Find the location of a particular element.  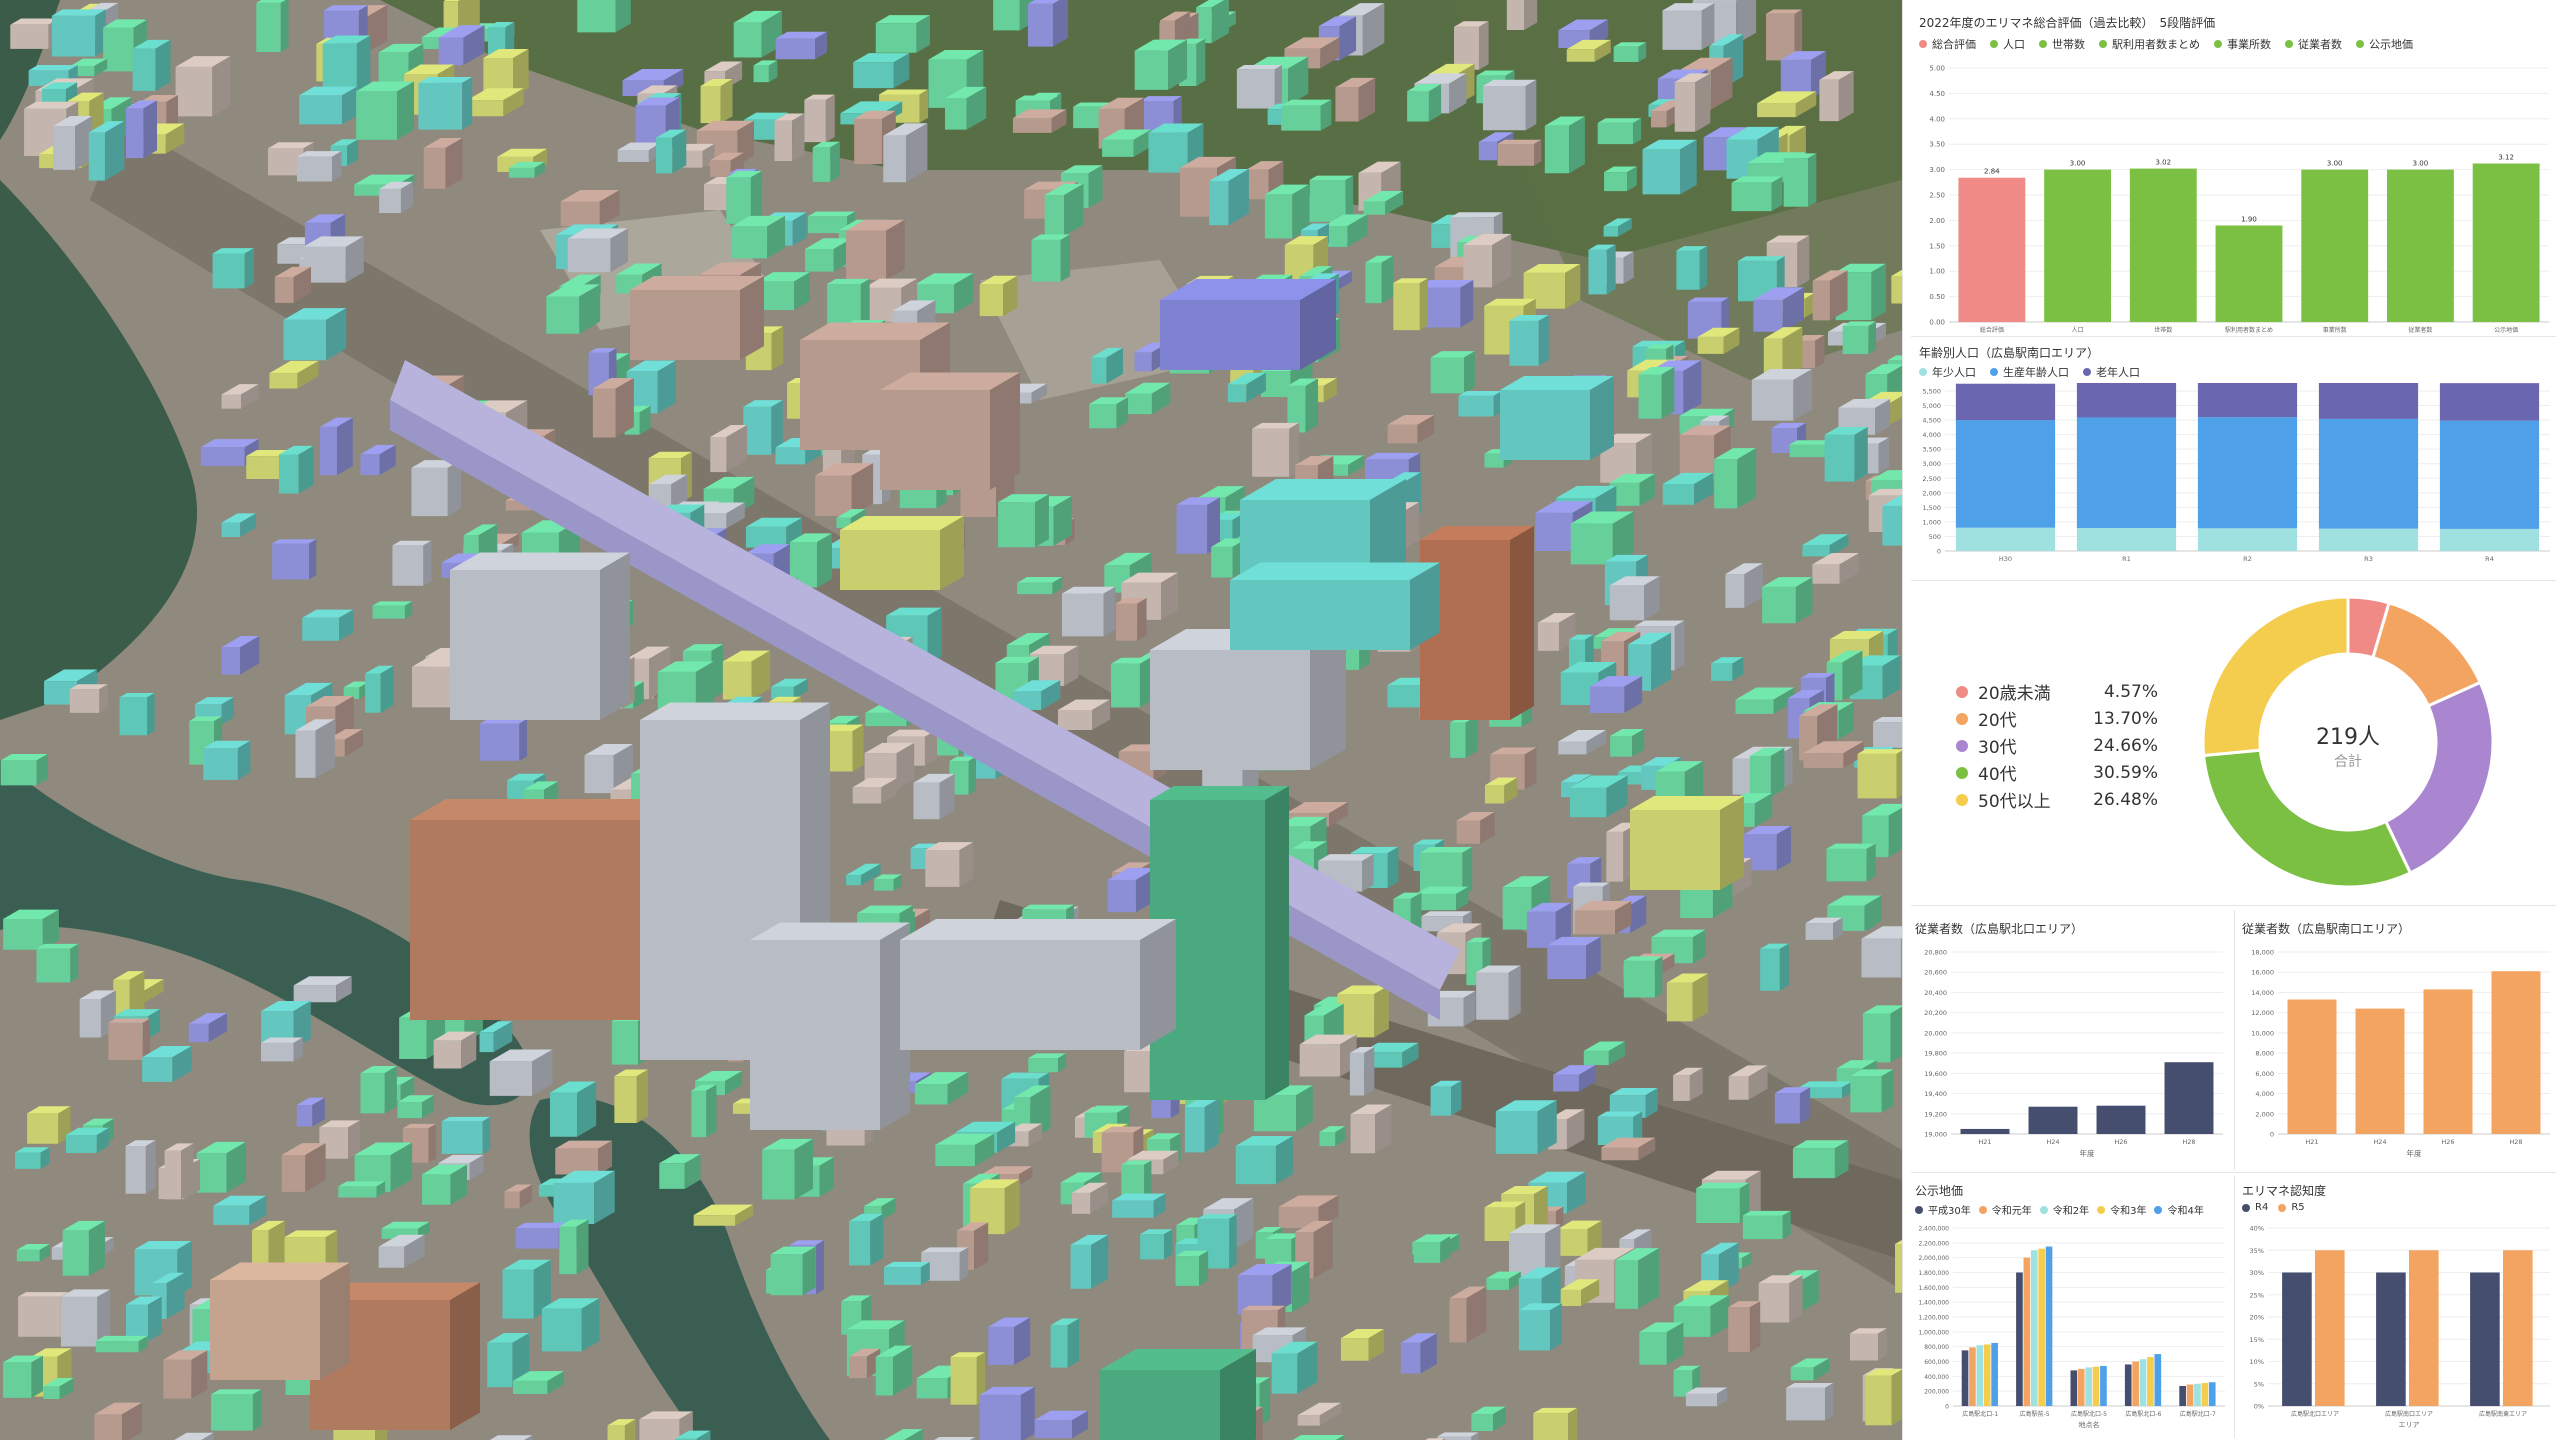

legend-label: 事業所数 is located at coordinates (2249, 44).